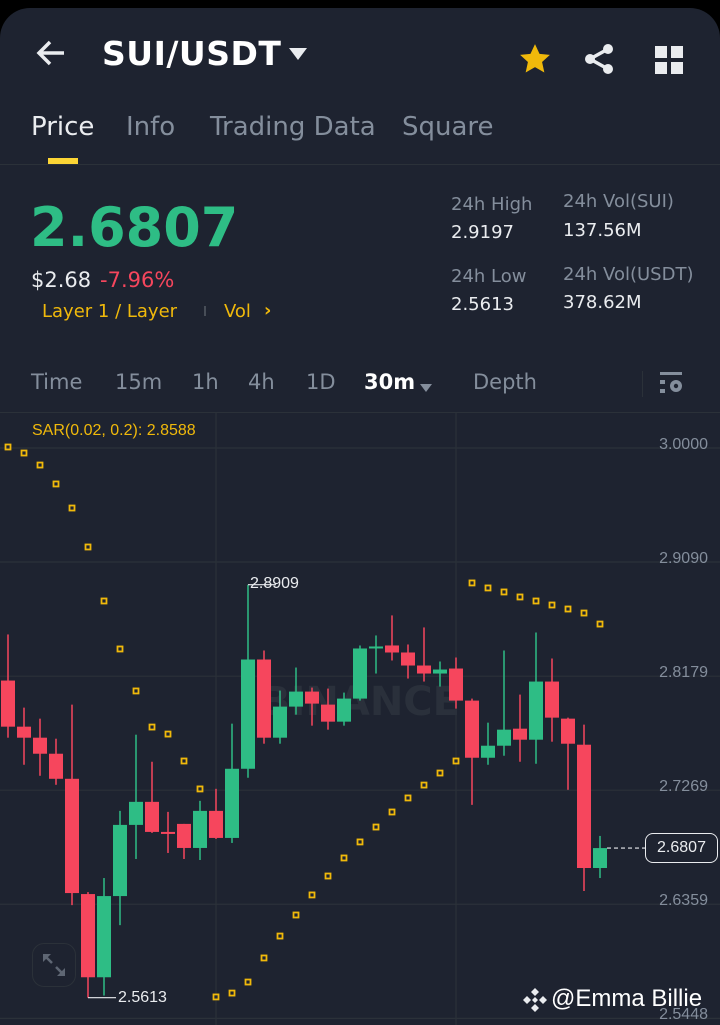 This screenshot has height=1025, width=720. What do you see at coordinates (109, 311) in the screenshot?
I see `category-tag: Layer 1 / Layer` at bounding box center [109, 311].